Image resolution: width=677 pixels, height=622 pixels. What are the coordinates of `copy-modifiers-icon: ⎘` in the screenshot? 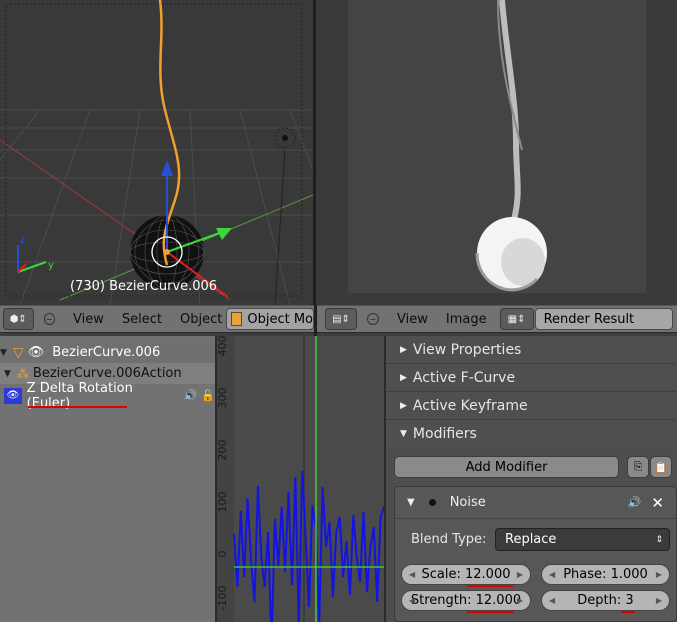 It's located at (638, 467).